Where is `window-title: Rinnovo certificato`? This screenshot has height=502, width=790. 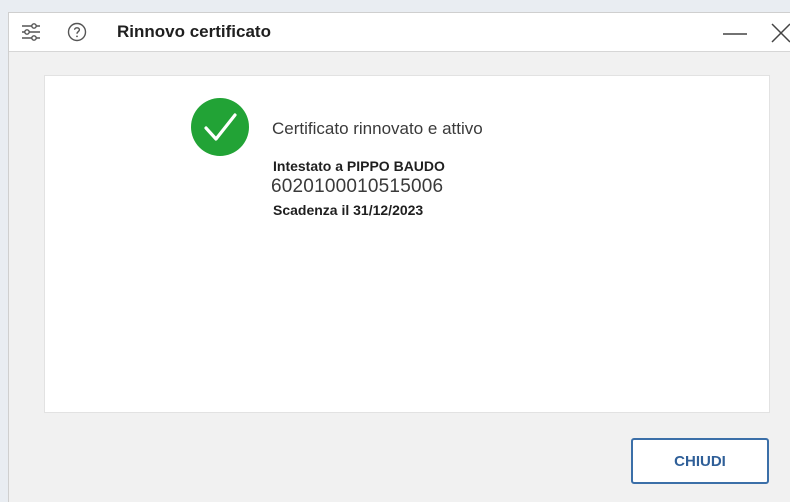 window-title: Rinnovo certificato is located at coordinates (194, 31).